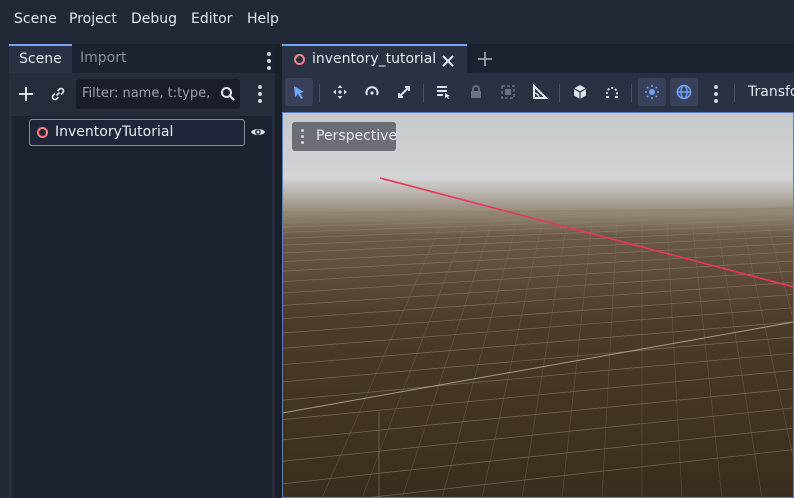 Image resolution: width=794 pixels, height=498 pixels. I want to click on close-icon, so click(448, 60).